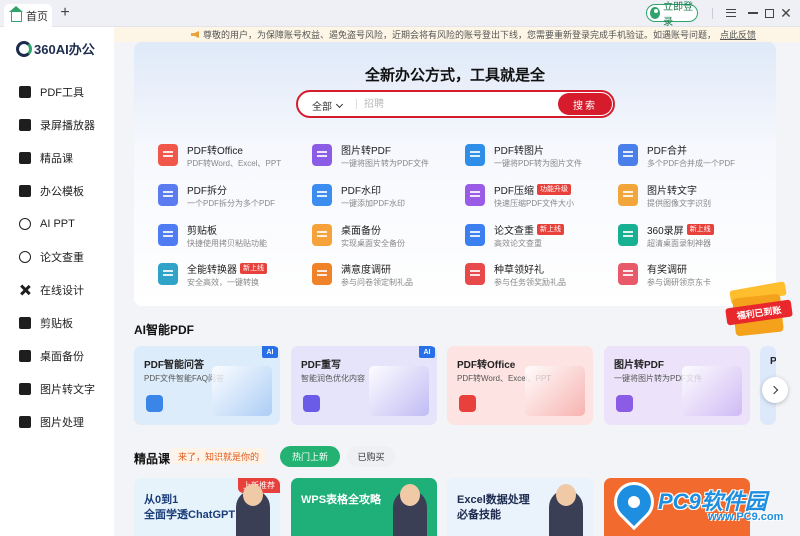 Image resolution: width=800 pixels, height=536 pixels. What do you see at coordinates (678, 15) in the screenshot?
I see `login-label: 立即登录` at bounding box center [678, 15].